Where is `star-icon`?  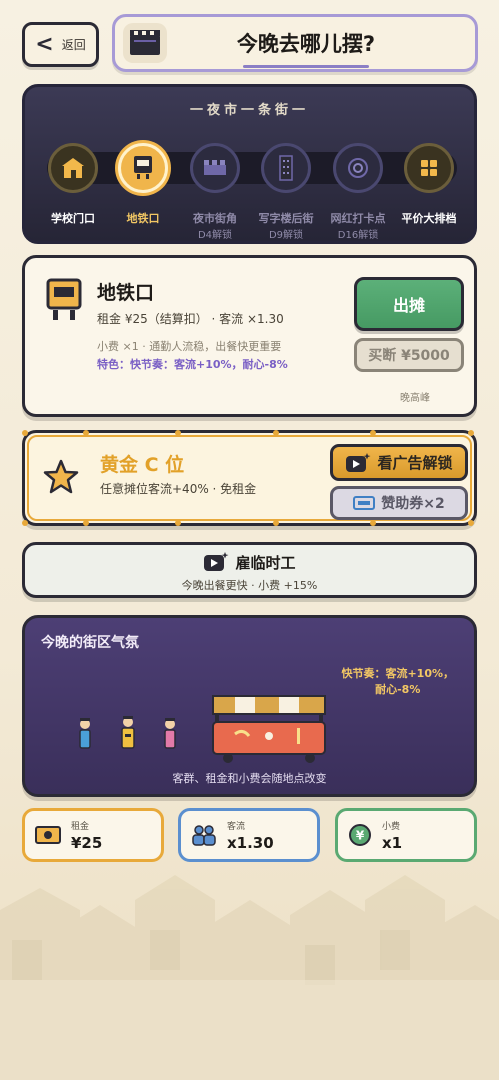 star-icon is located at coordinates (61, 479).